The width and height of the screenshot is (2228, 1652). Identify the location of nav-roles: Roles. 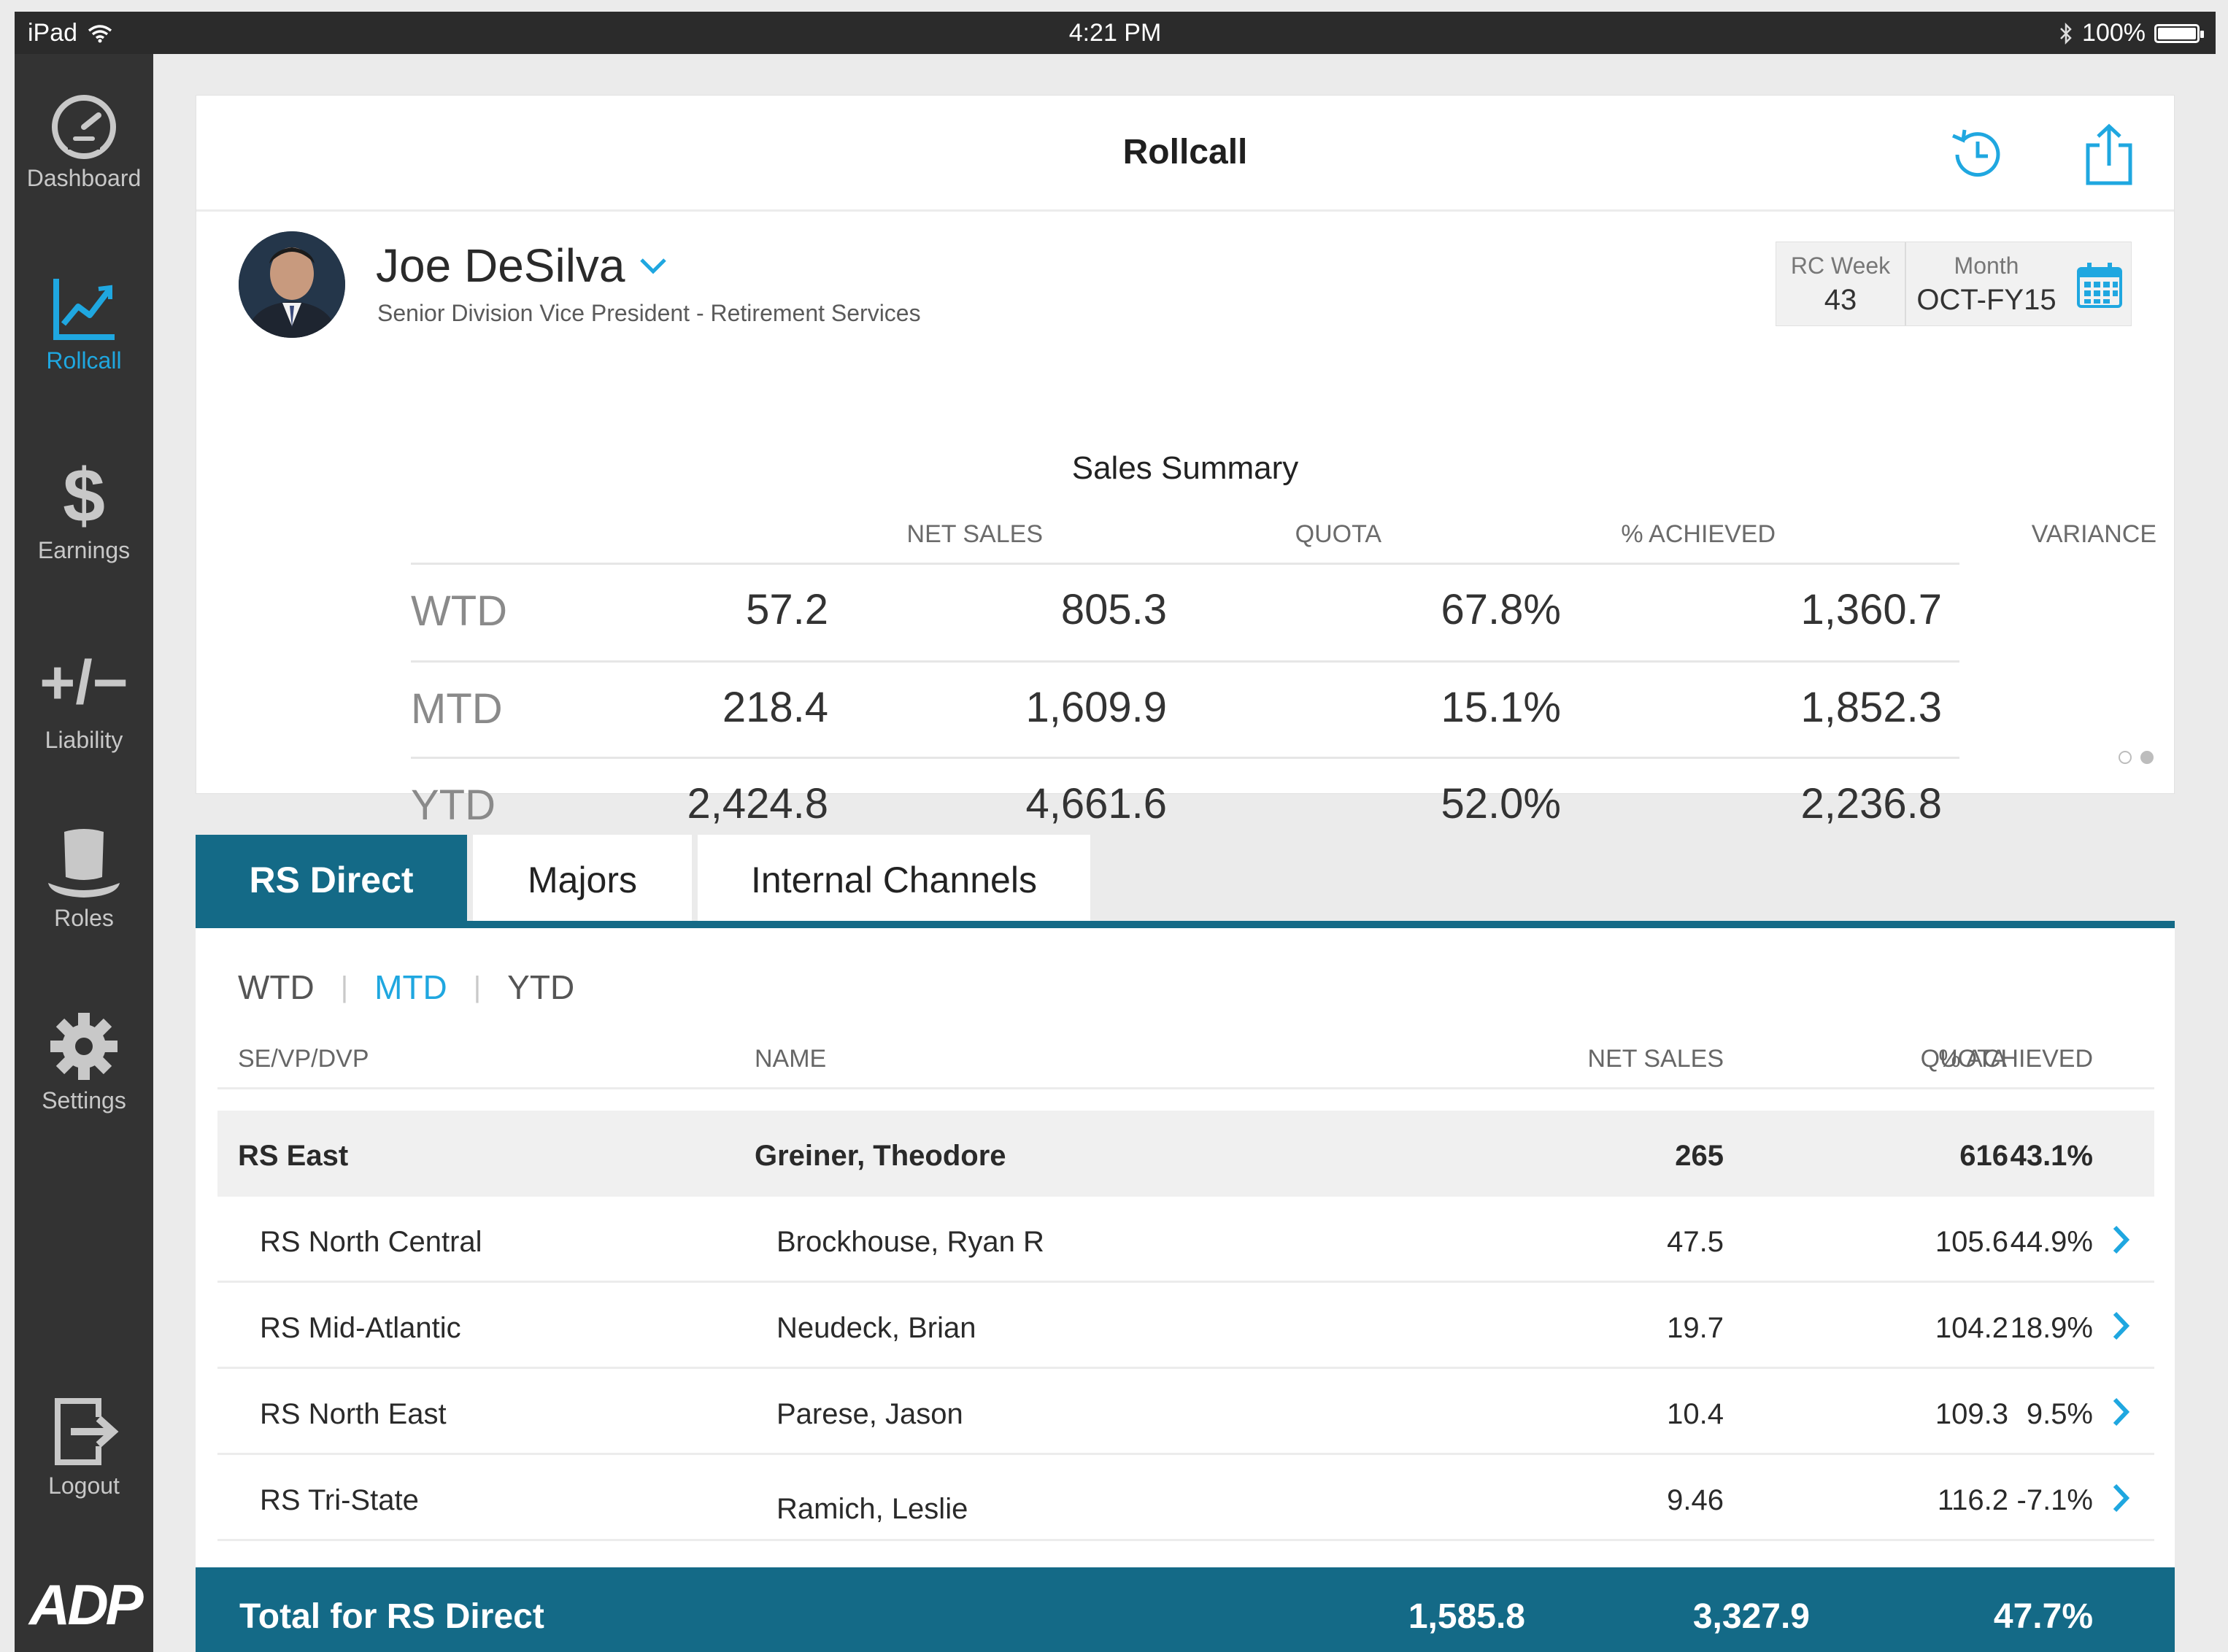
(84, 878).